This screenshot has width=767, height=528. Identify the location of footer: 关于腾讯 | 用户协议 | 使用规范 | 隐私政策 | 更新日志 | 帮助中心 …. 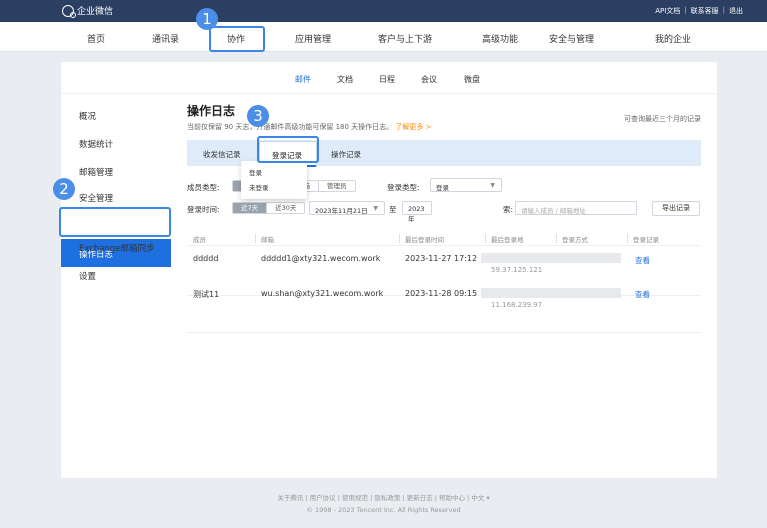
(383, 504).